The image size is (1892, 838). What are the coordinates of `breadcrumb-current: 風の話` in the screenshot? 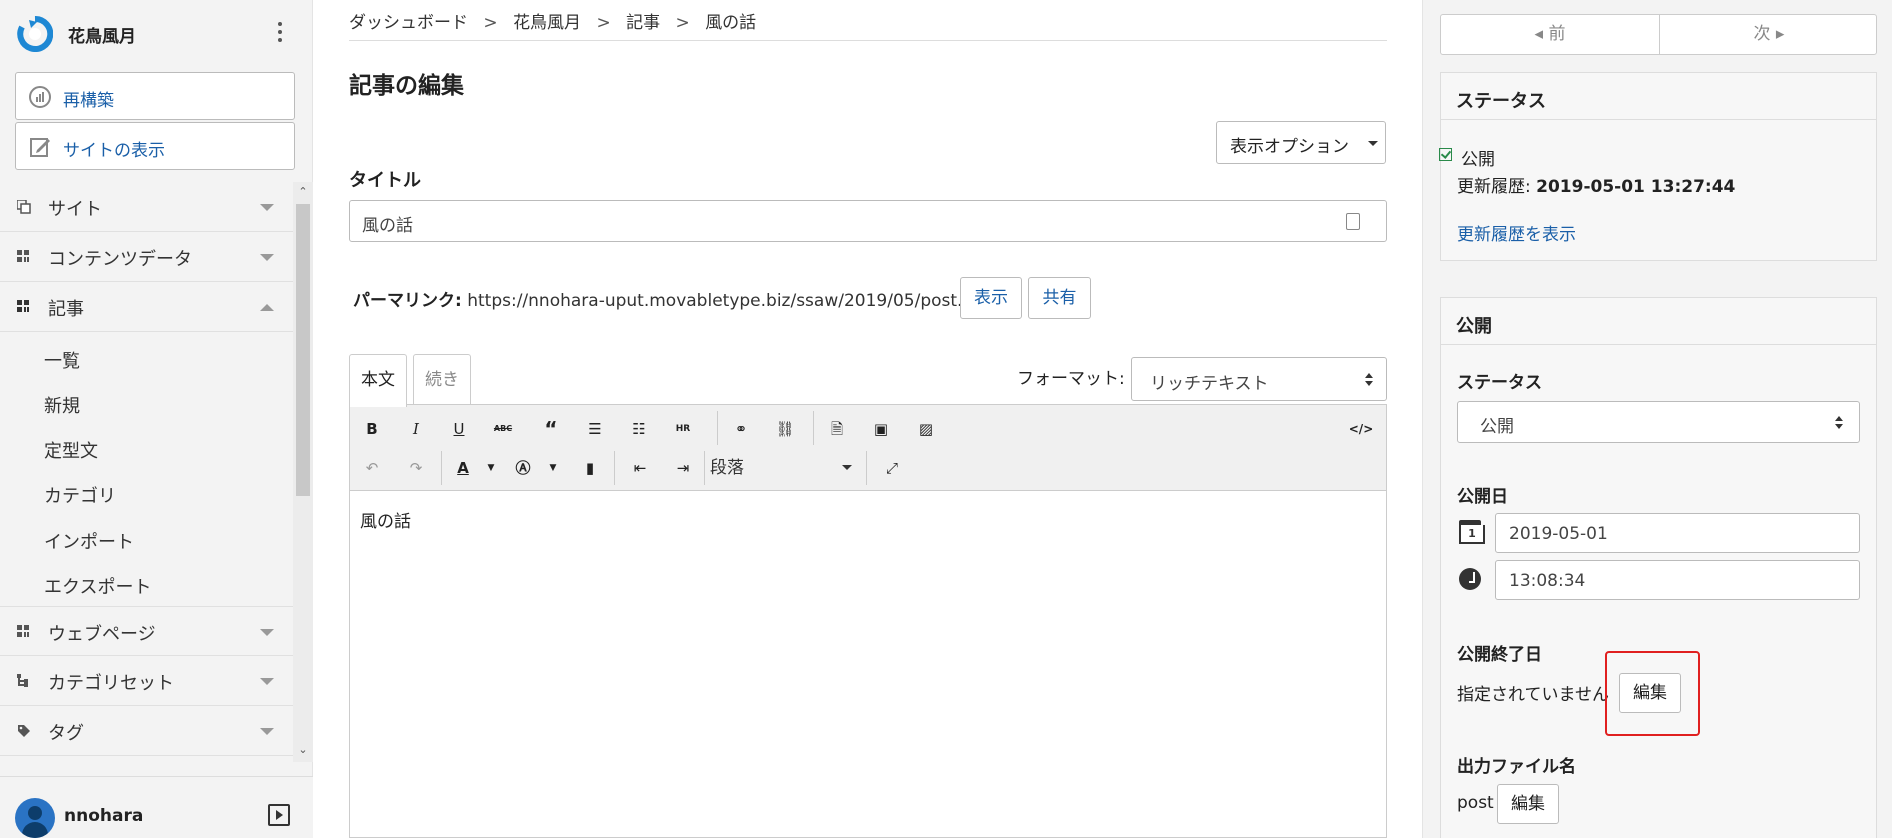 It's located at (731, 23).